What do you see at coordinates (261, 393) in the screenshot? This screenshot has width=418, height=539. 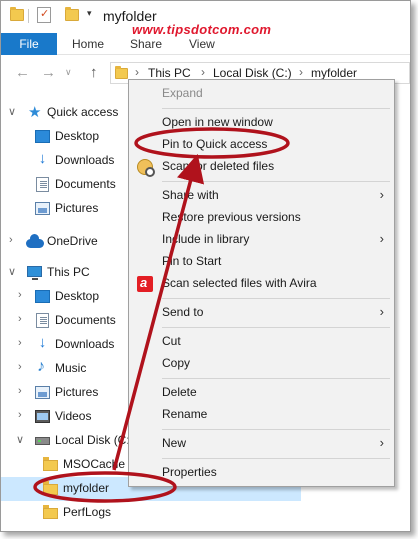 I see `menu-item-delete: Delete` at bounding box center [261, 393].